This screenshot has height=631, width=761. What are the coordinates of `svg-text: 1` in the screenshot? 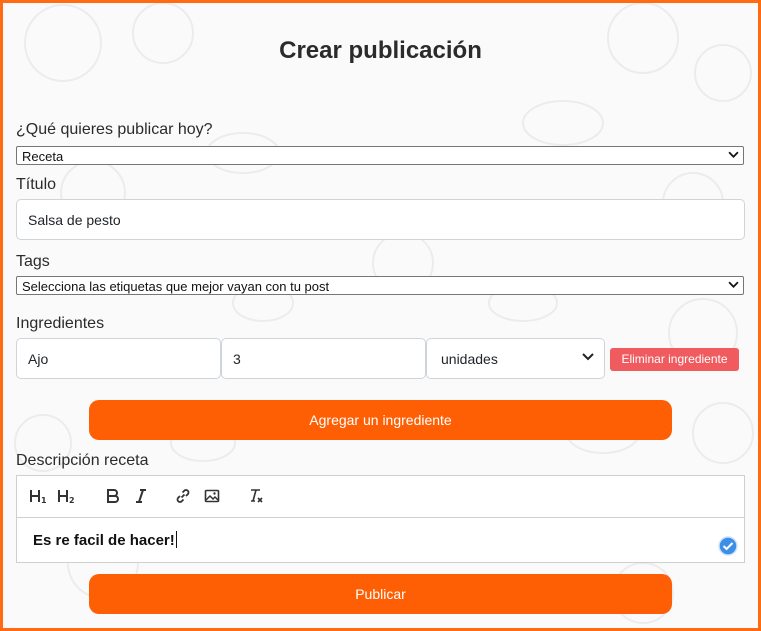 It's located at (44, 500).